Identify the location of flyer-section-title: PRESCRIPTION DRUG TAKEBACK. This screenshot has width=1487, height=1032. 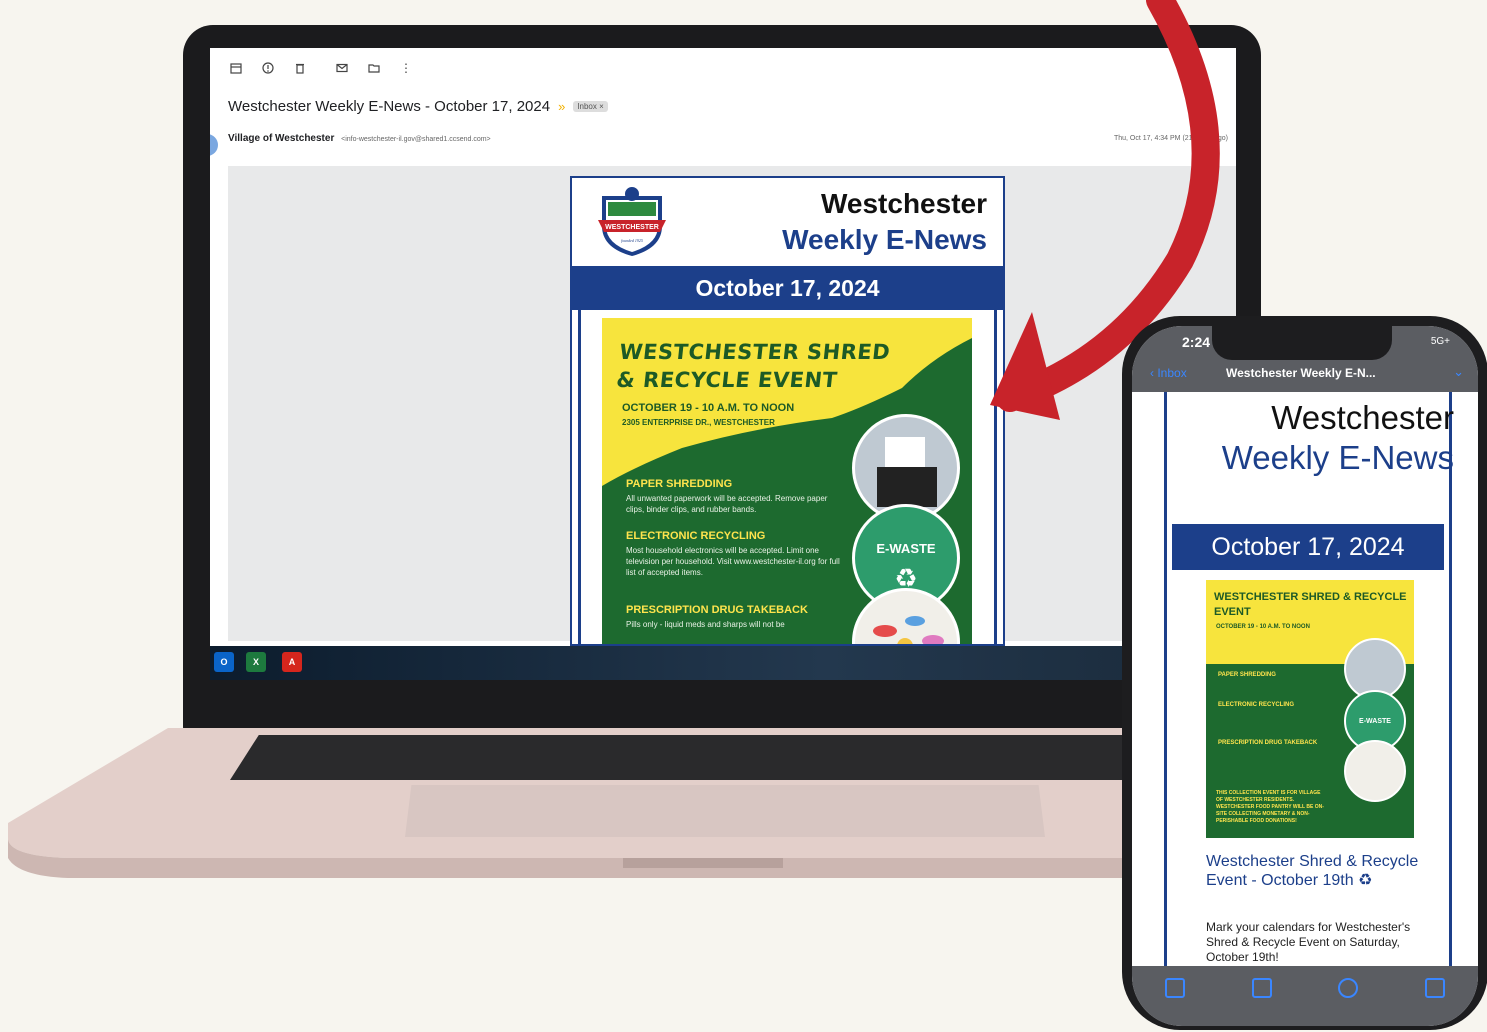
(717, 610).